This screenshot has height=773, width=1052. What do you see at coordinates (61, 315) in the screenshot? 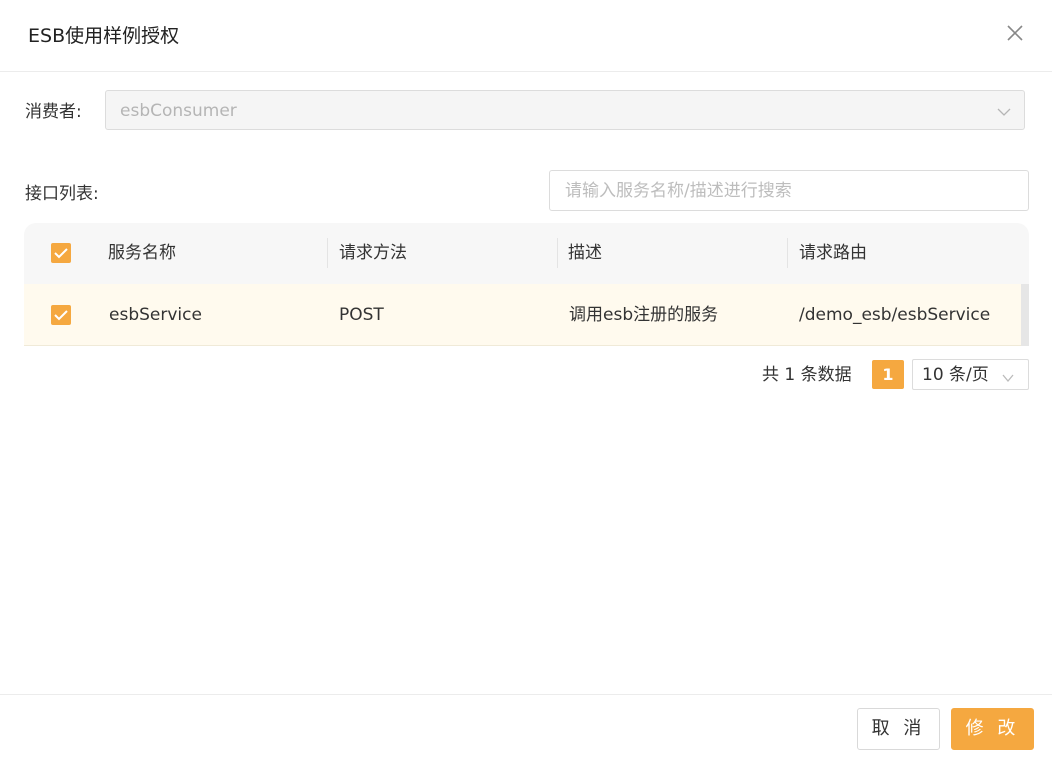
I see `row-checkbox` at bounding box center [61, 315].